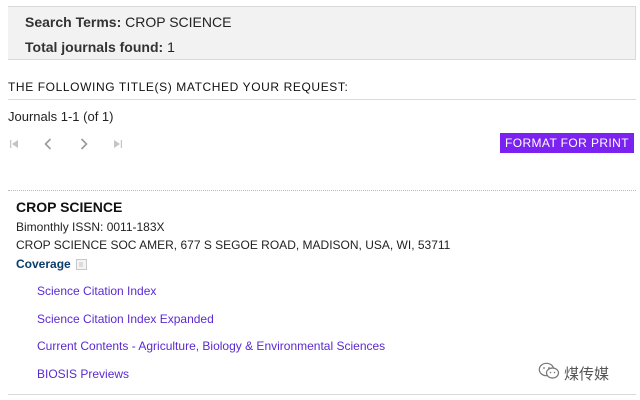 Image resolution: width=640 pixels, height=400 pixels. What do you see at coordinates (118, 144) in the screenshot?
I see `last-page-icon` at bounding box center [118, 144].